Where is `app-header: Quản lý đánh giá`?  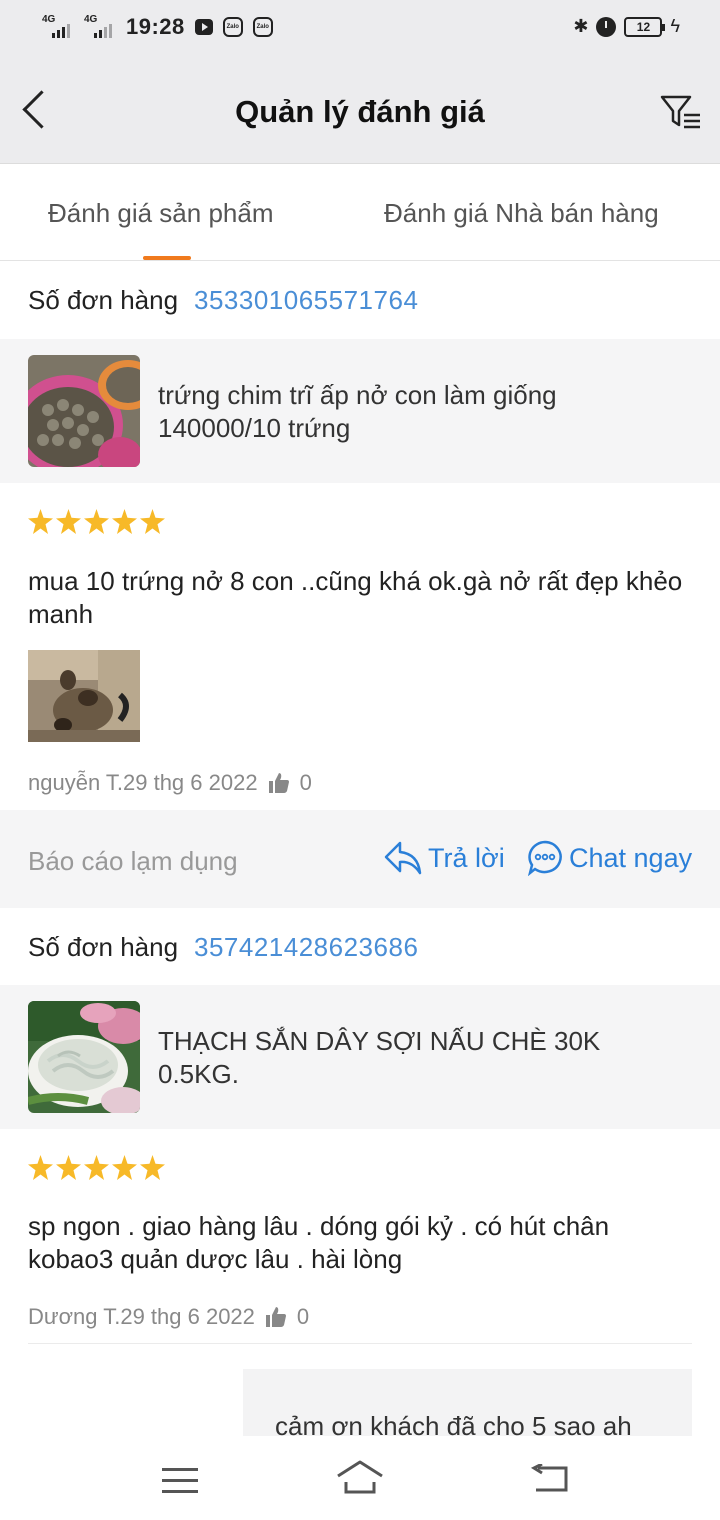
app-header: Quản lý đánh giá is located at coordinates (360, 111).